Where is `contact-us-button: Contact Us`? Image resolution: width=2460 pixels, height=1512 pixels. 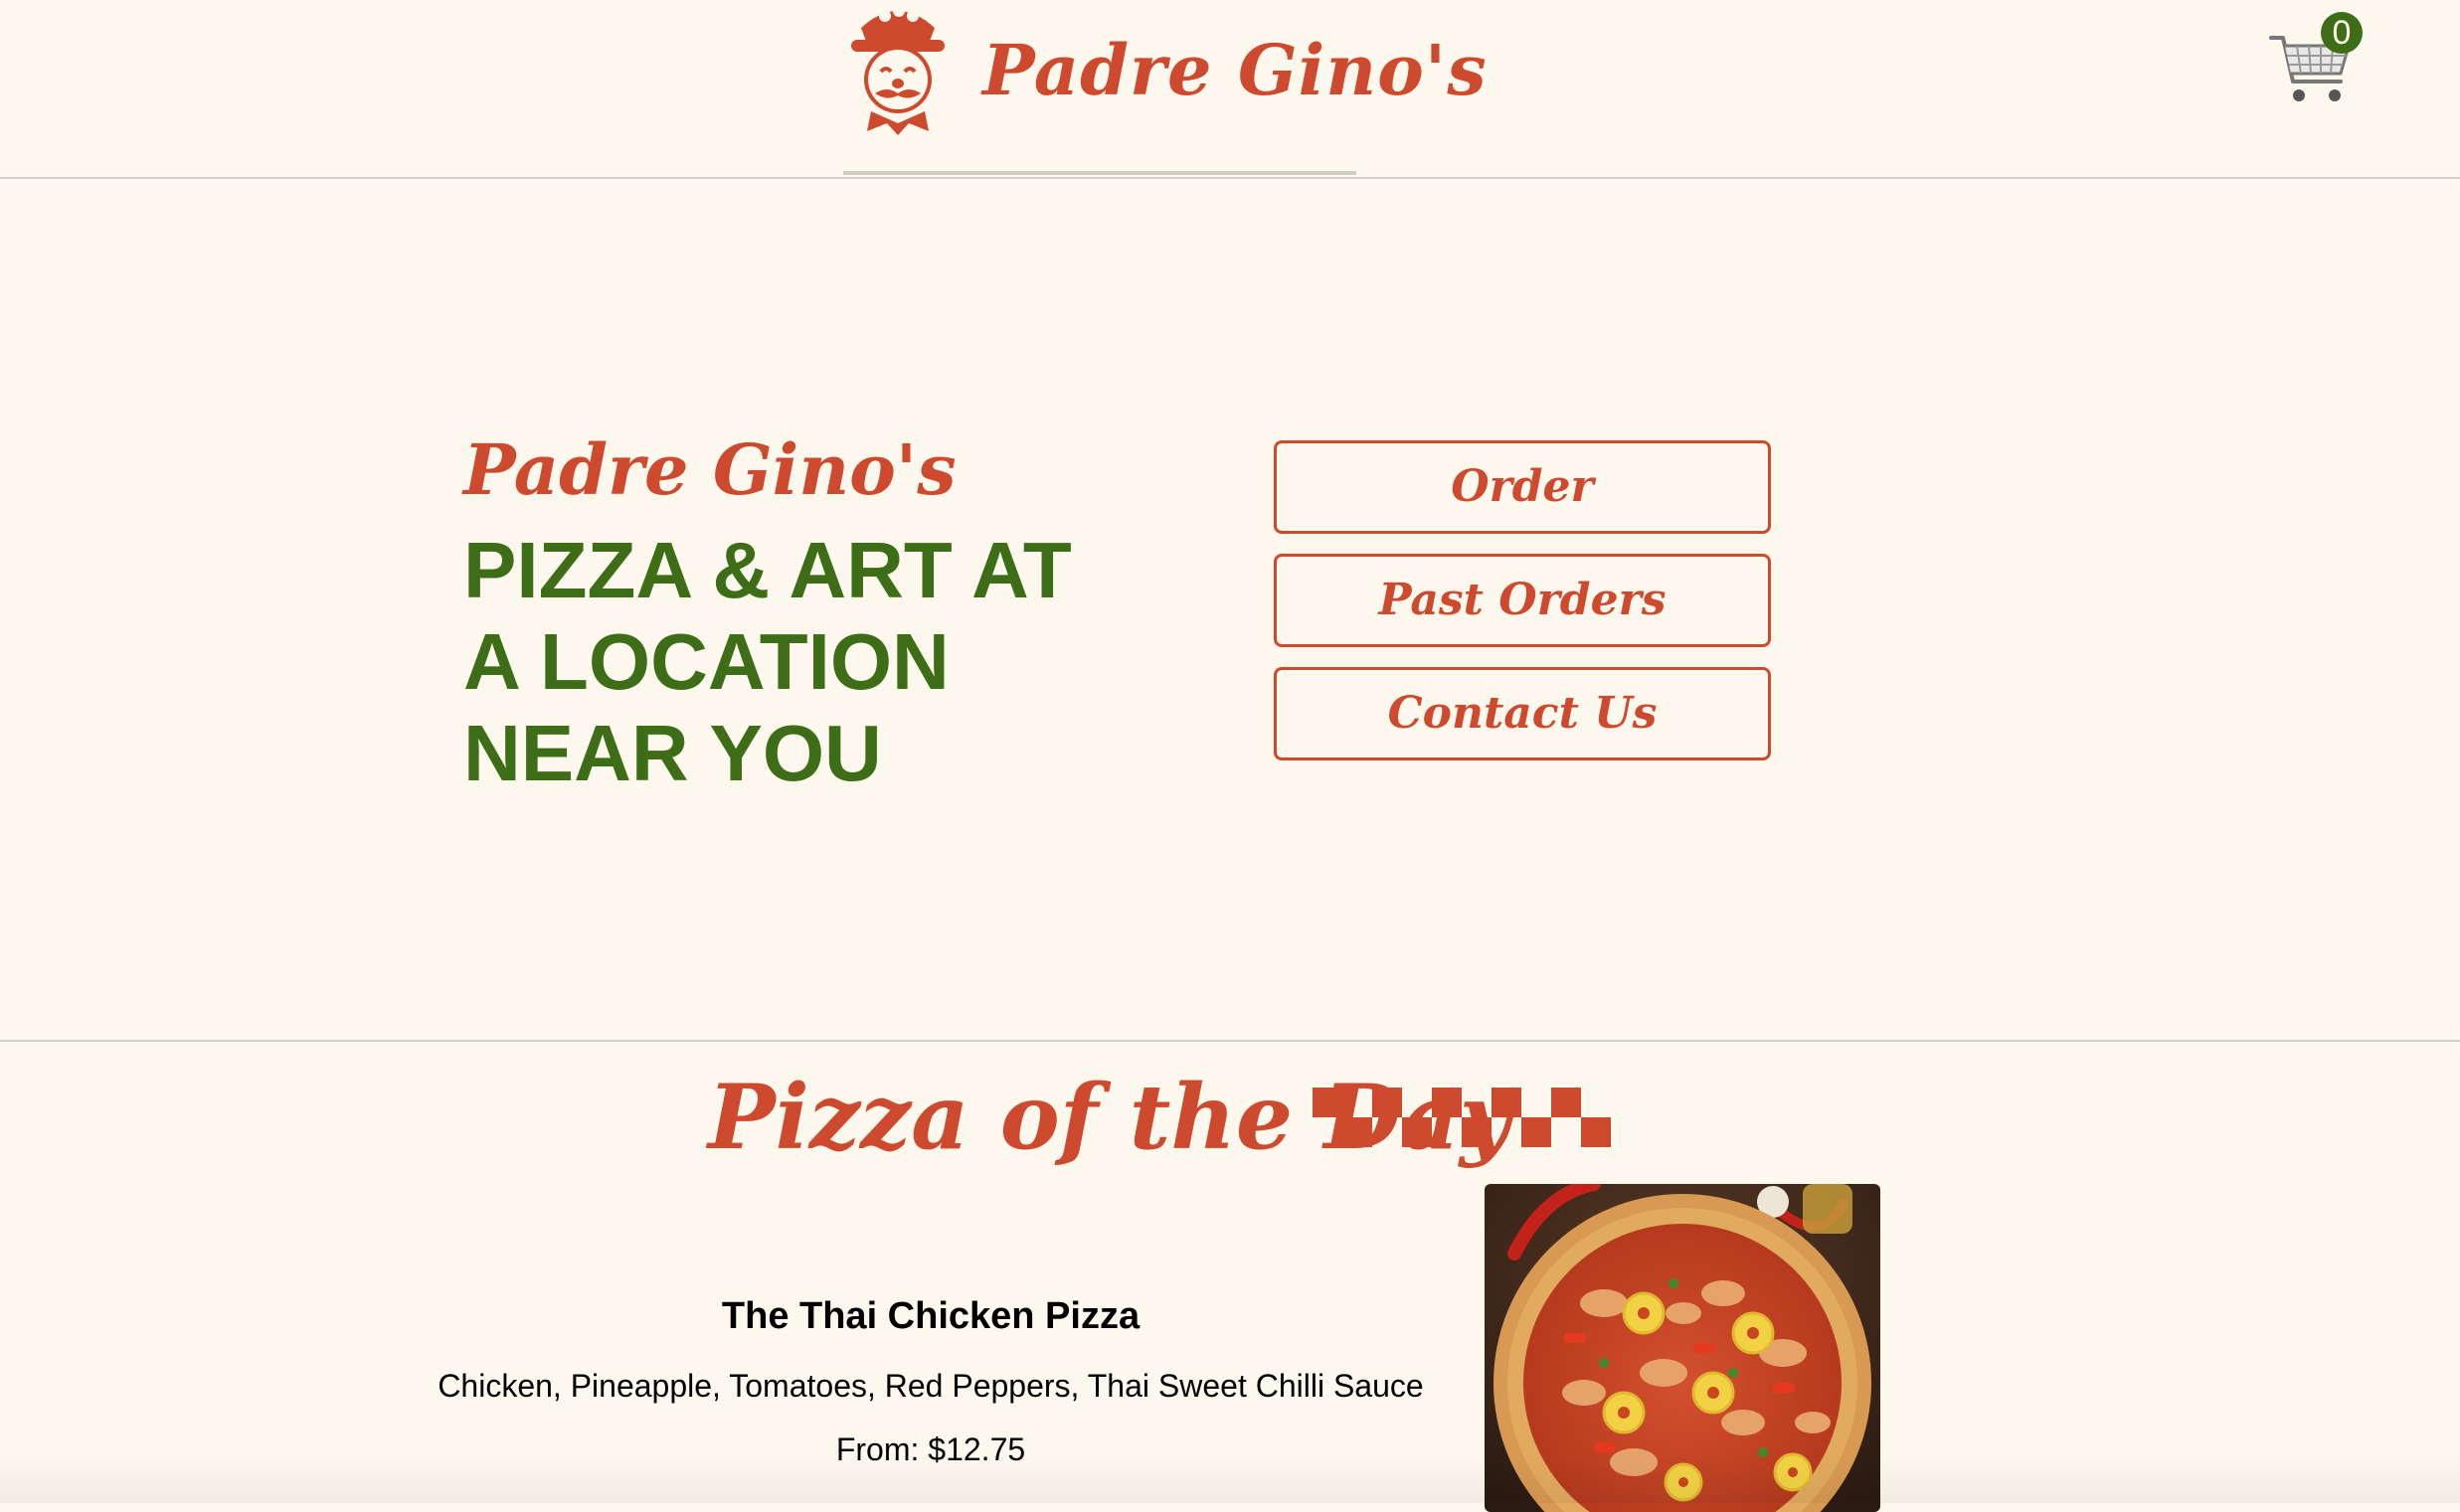
contact-us-button: Contact Us is located at coordinates (1522, 713).